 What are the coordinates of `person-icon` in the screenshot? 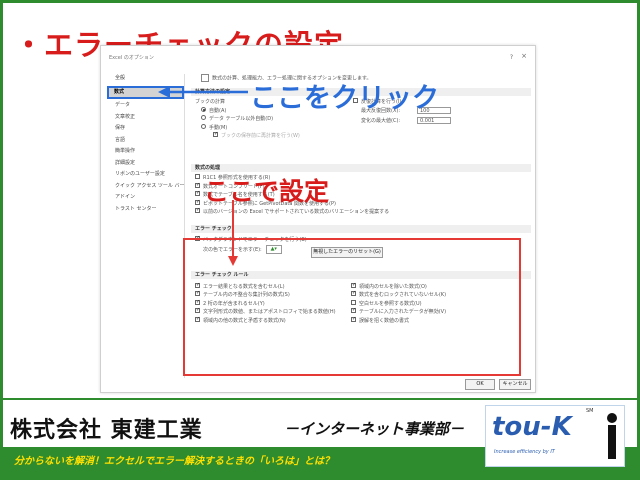 It's located at (612, 436).